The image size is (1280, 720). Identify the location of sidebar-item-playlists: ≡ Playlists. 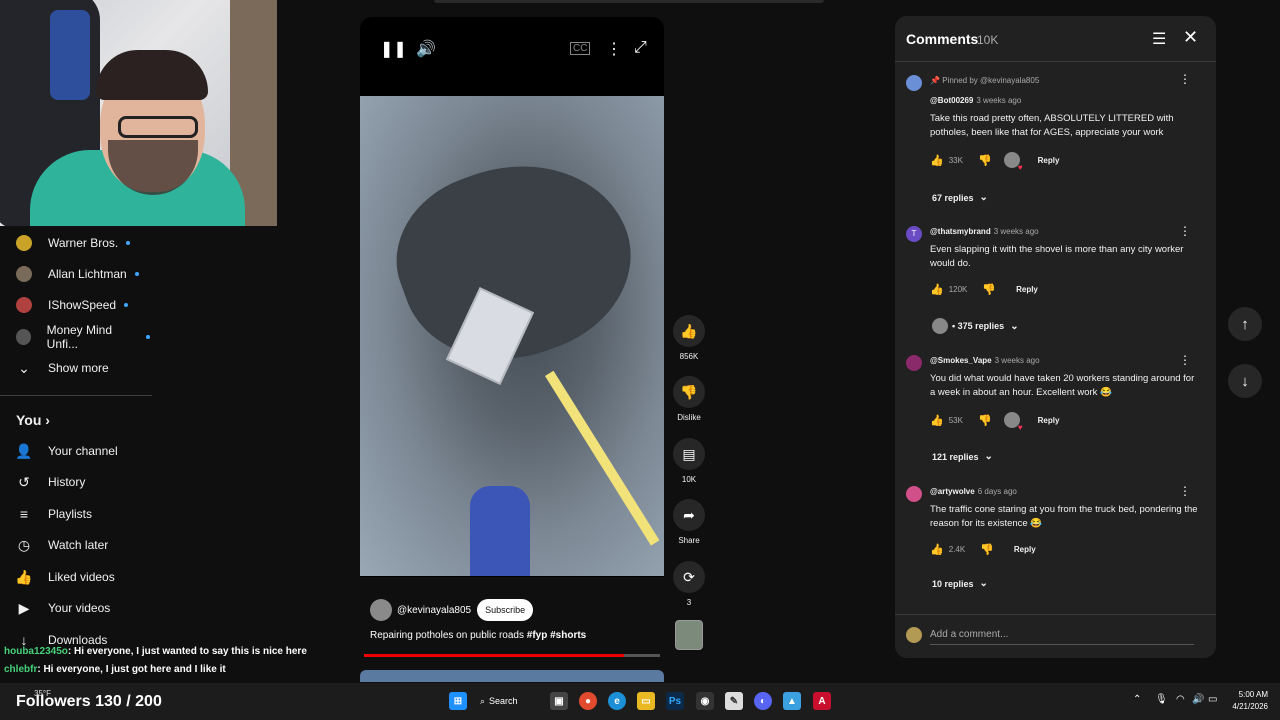
(75, 514).